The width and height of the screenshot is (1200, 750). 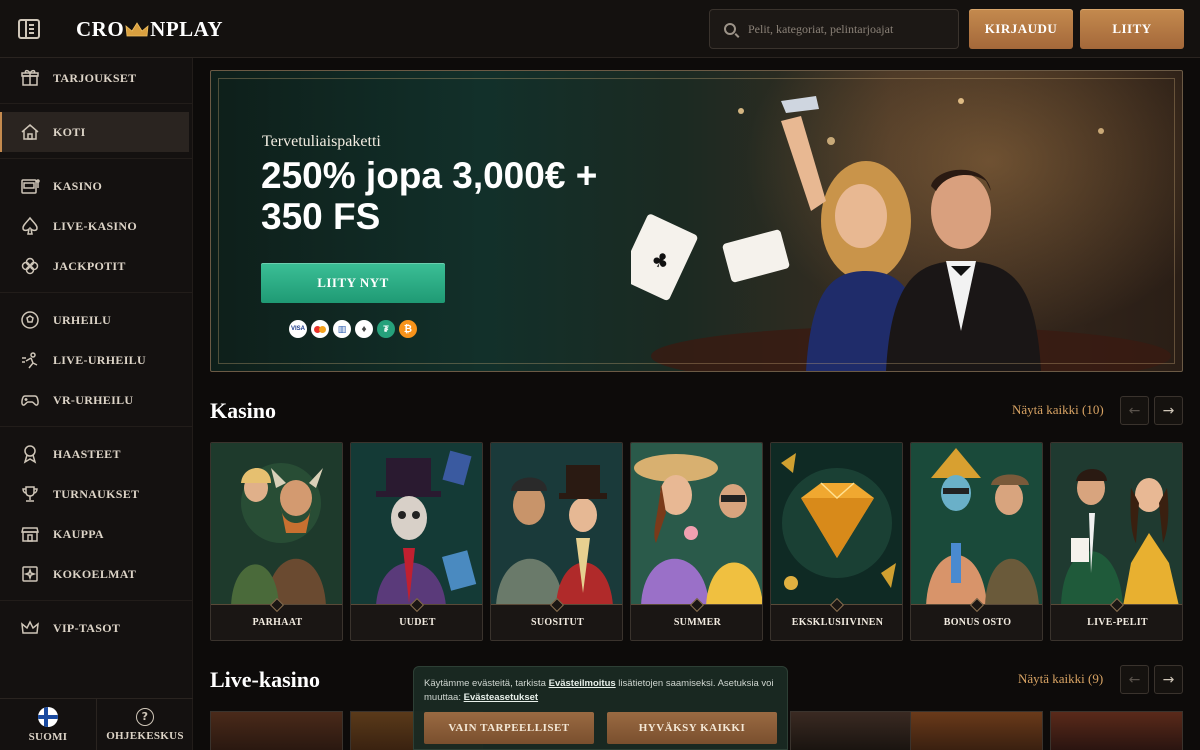 I want to click on crownplay-logo: CRO NPLAY, so click(x=149, y=29).